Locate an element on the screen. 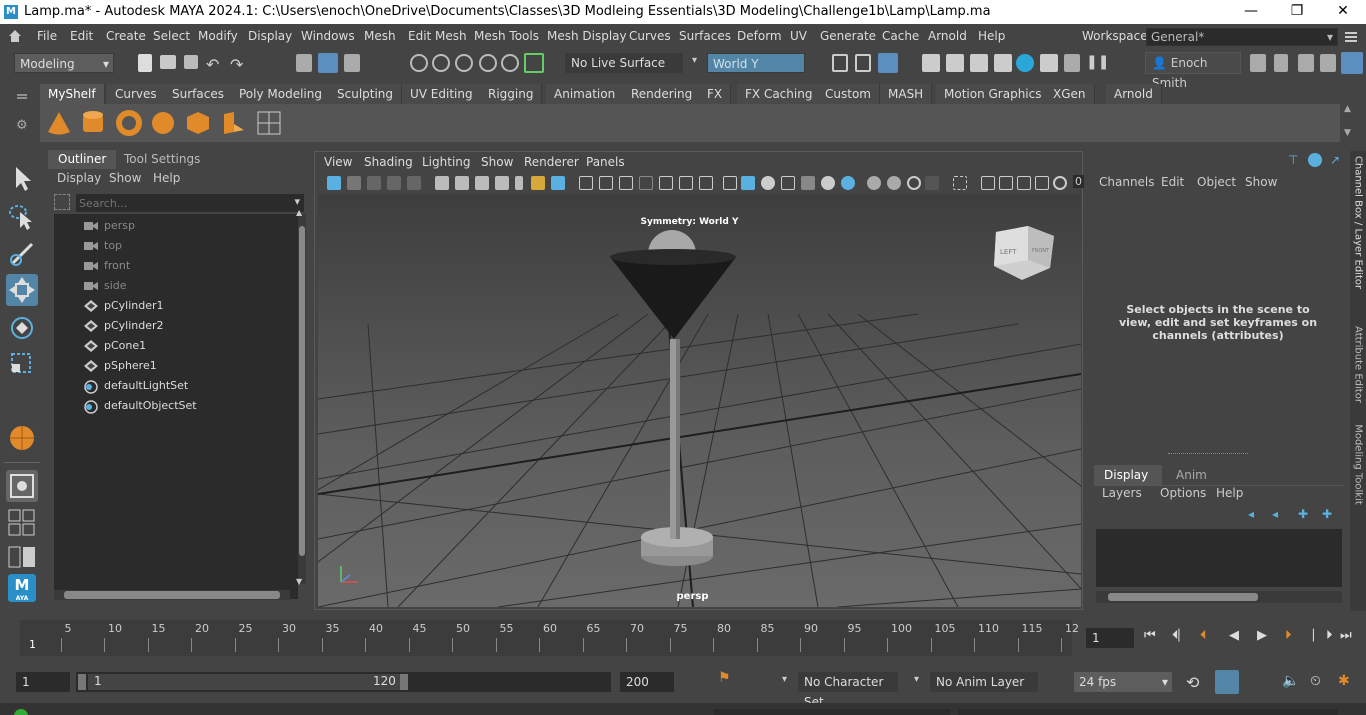 This screenshot has height=715, width=1366. outliner-item: pCylinder1 is located at coordinates (176, 306).